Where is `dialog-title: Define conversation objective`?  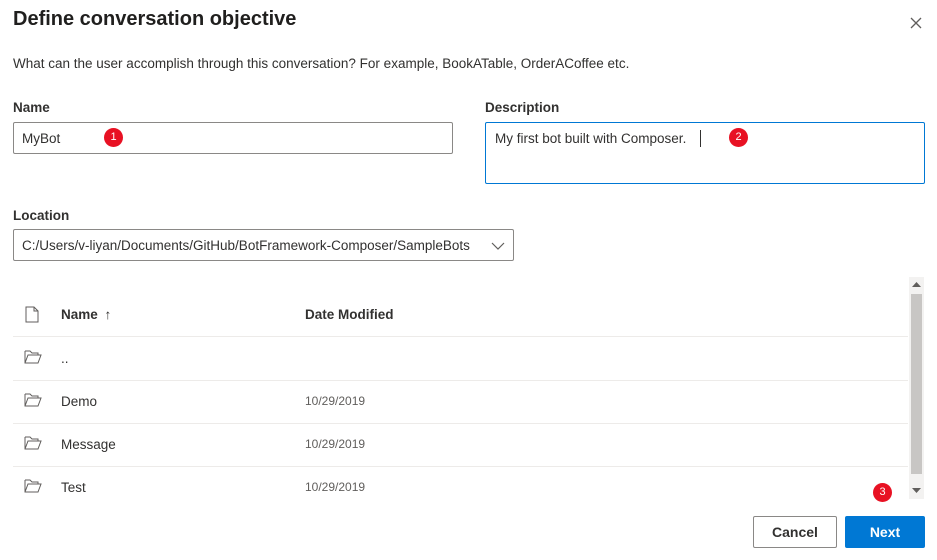 dialog-title: Define conversation objective is located at coordinates (155, 19).